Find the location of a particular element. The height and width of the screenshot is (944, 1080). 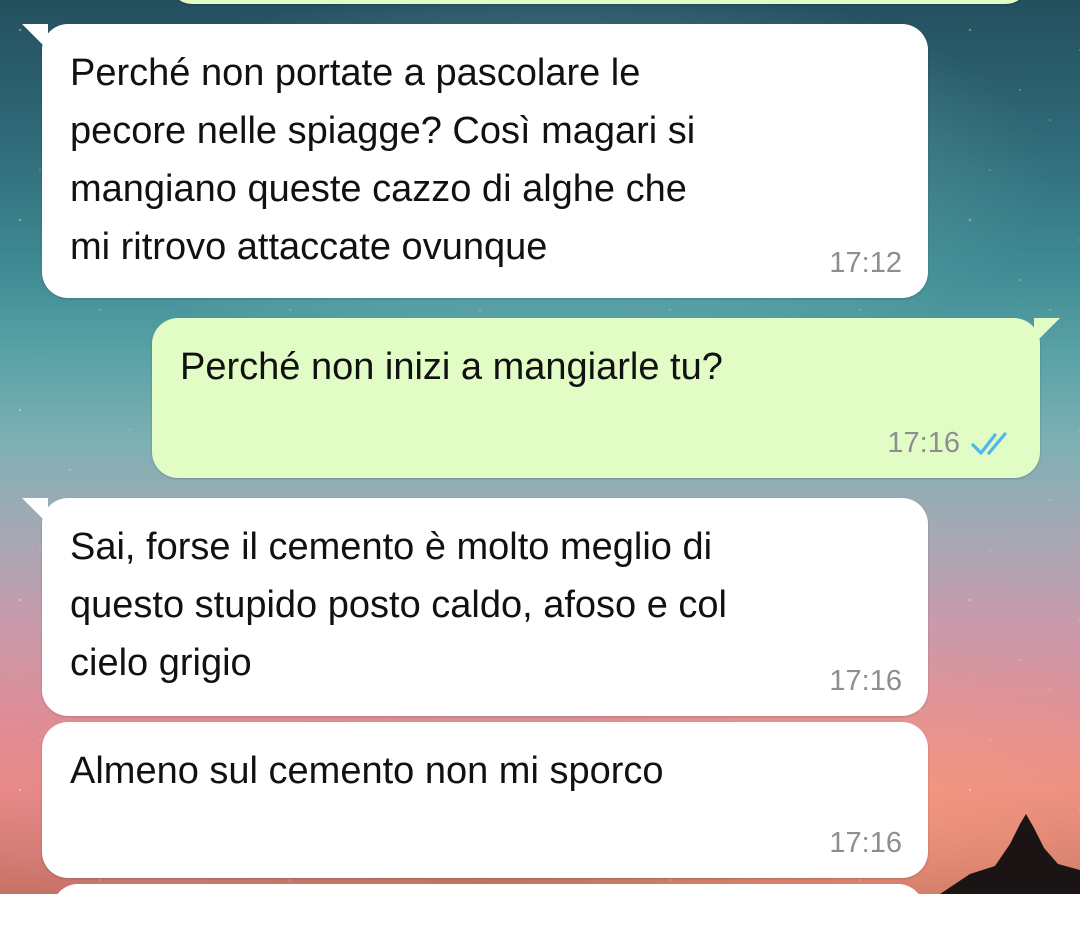

message-text: Perché non inizi a mangiarle tu? is located at coordinates (451, 367).